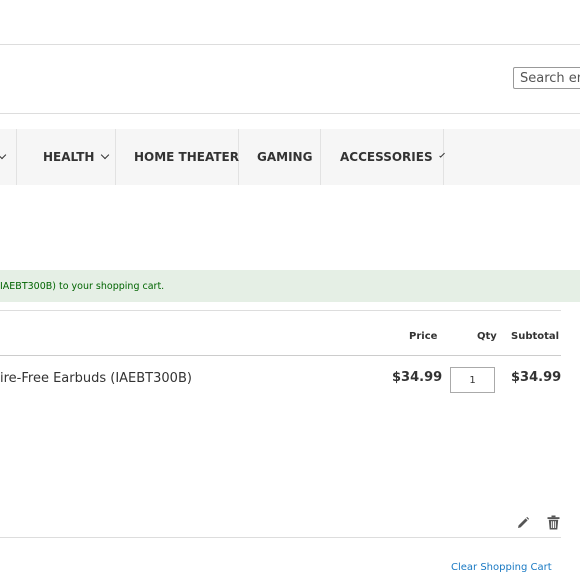 The height and width of the screenshot is (580, 580). Describe the element at coordinates (423, 336) in the screenshot. I see `column-header-price: Price` at that location.